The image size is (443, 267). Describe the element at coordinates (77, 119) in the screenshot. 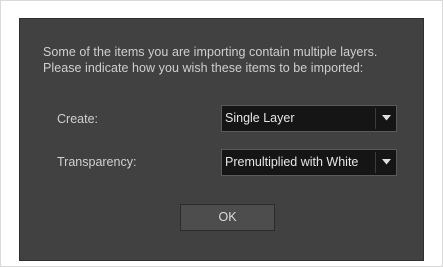

I see `create-label: Create:` at that location.